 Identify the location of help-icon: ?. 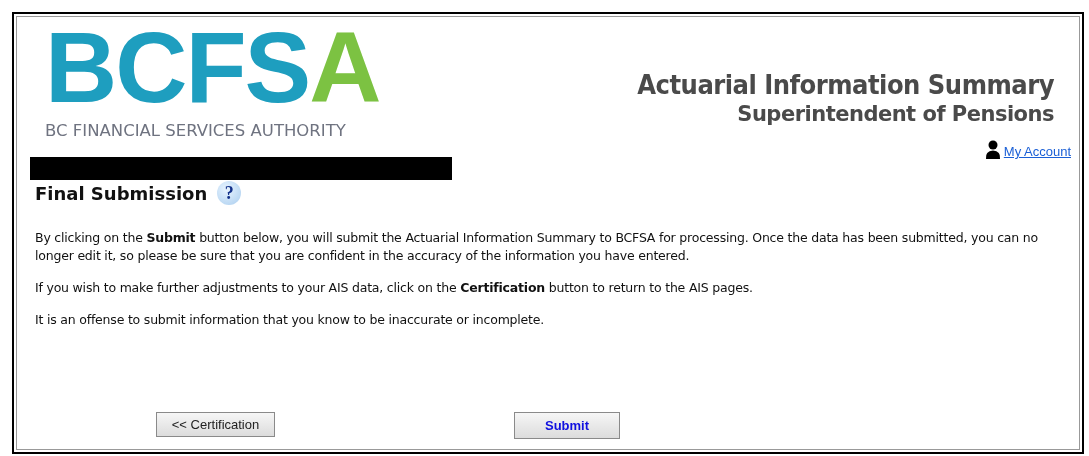
(229, 193).